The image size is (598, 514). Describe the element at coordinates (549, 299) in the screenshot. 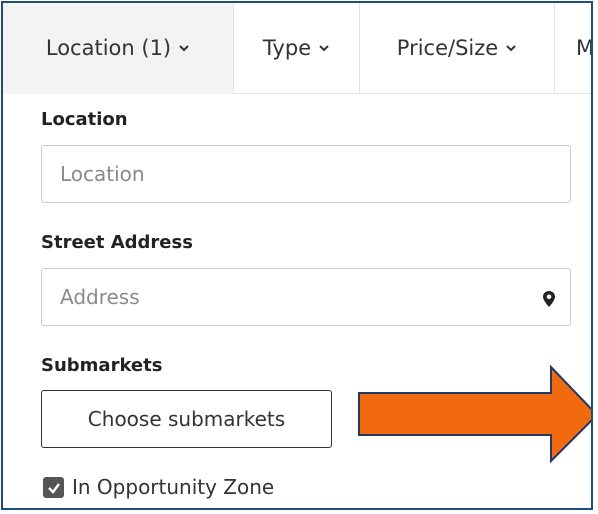

I see `map-pin-icon` at that location.